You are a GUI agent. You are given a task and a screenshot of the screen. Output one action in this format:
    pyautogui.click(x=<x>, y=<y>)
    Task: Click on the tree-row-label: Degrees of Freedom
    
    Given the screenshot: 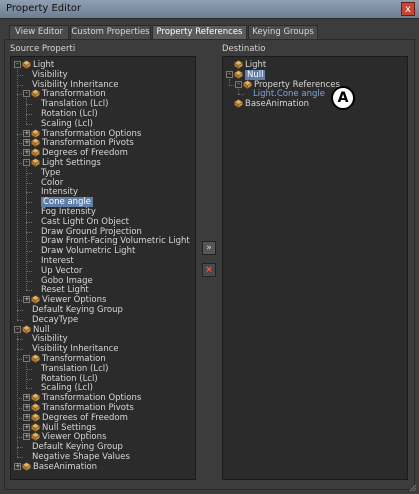 What is the action you would take?
    pyautogui.click(x=85, y=153)
    